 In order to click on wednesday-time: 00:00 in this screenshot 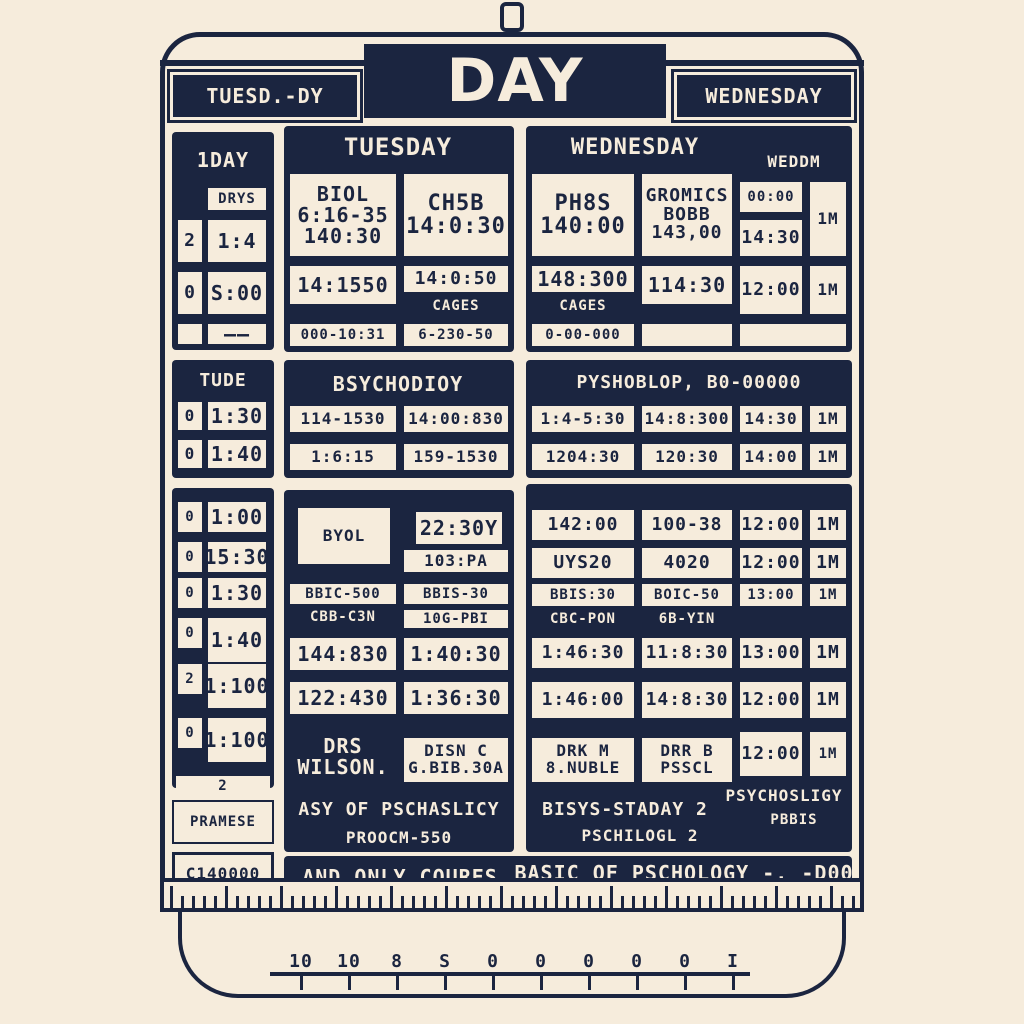, I will do `click(771, 197)`.